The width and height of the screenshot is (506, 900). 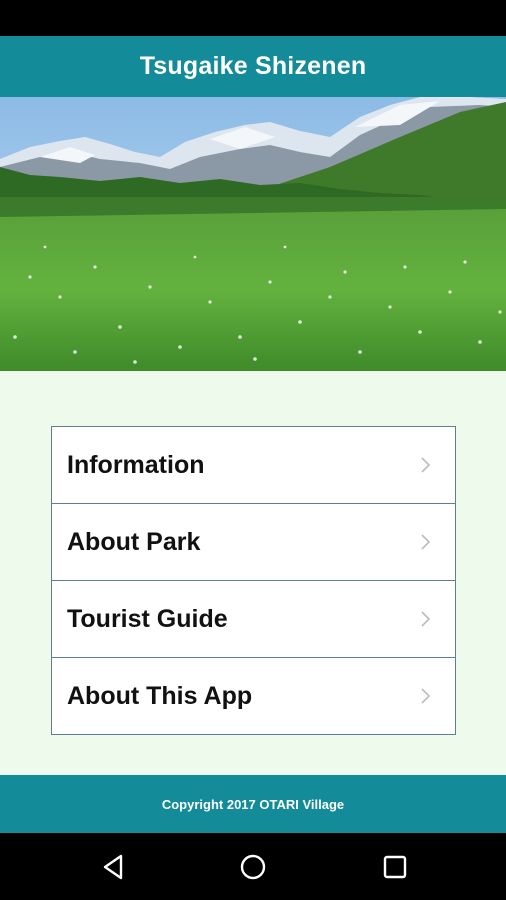 I want to click on back-triangle-icon, so click(x=113, y=867).